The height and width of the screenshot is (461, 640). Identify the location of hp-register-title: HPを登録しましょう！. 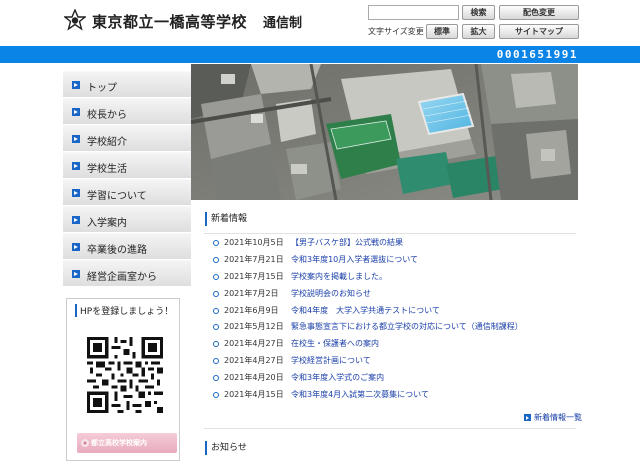
(124, 310).